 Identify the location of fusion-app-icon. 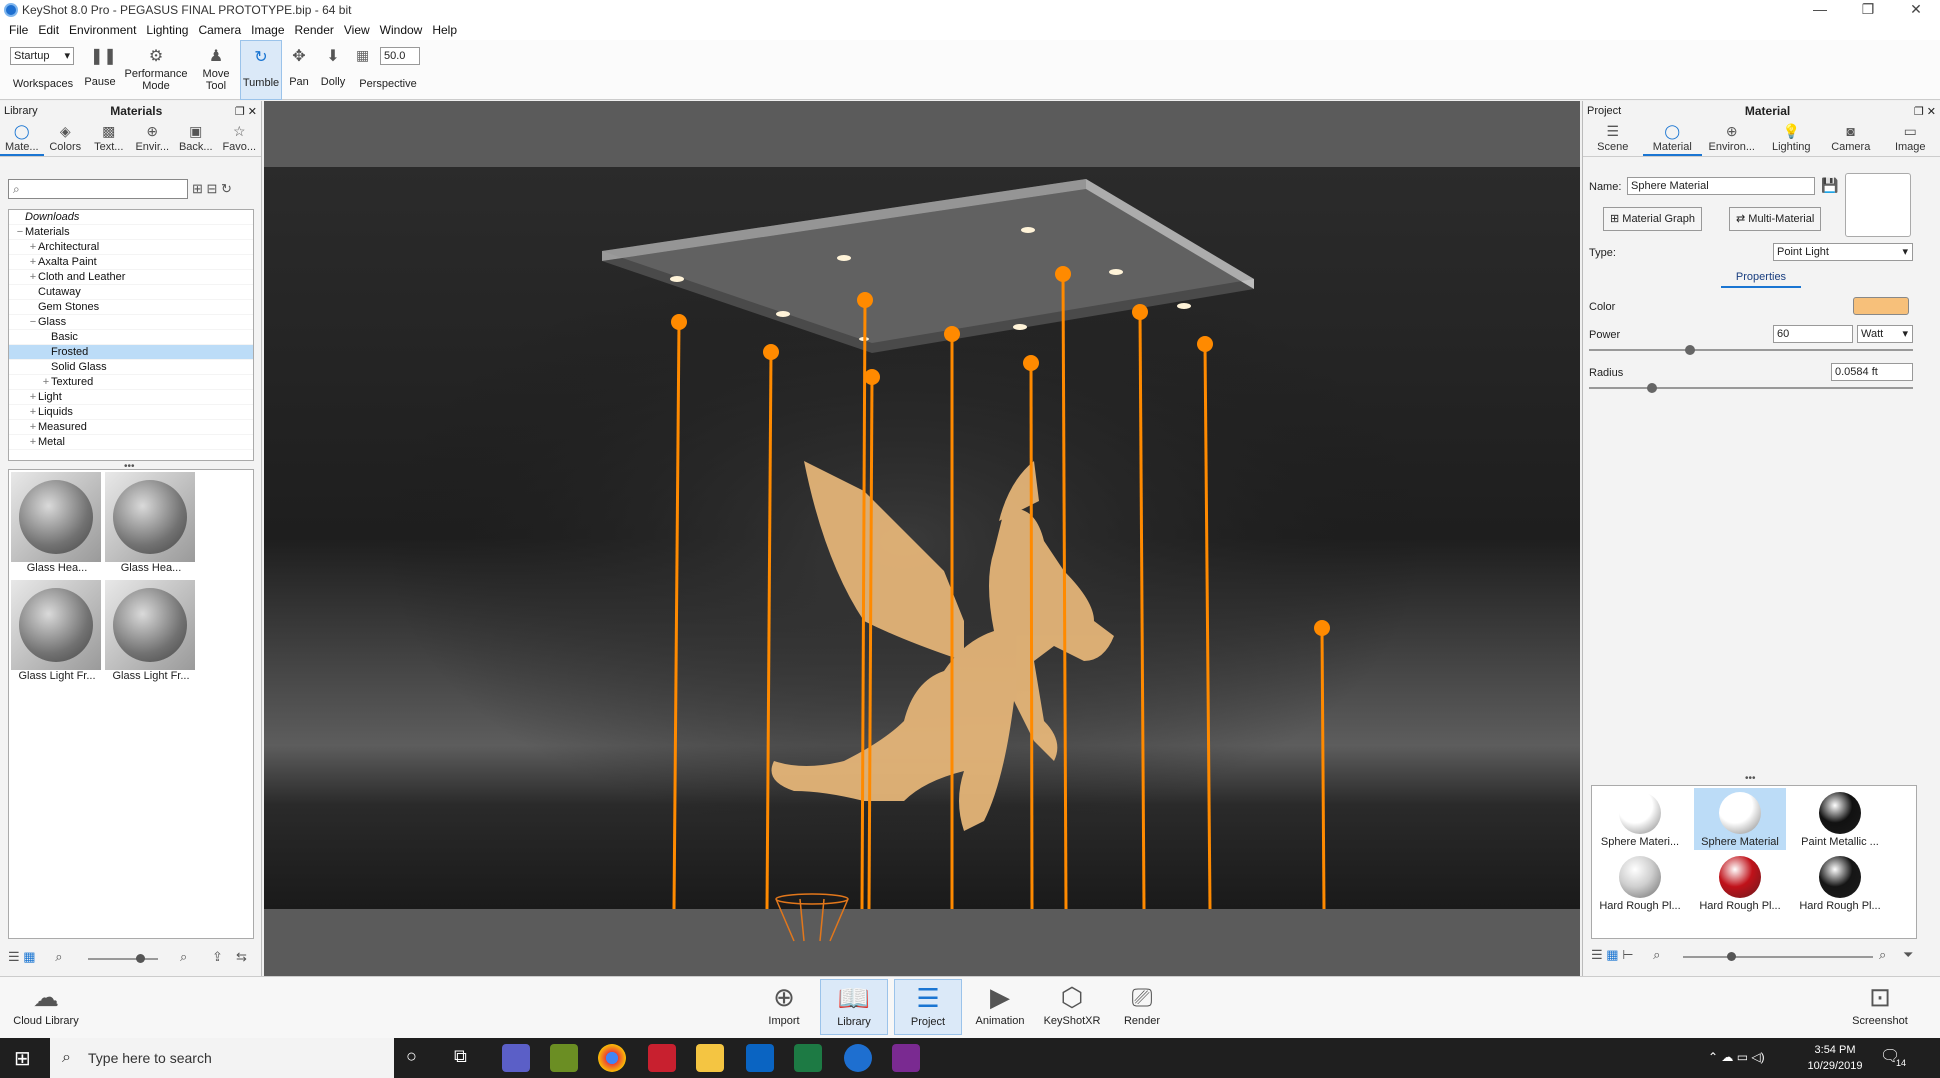
(564, 1058).